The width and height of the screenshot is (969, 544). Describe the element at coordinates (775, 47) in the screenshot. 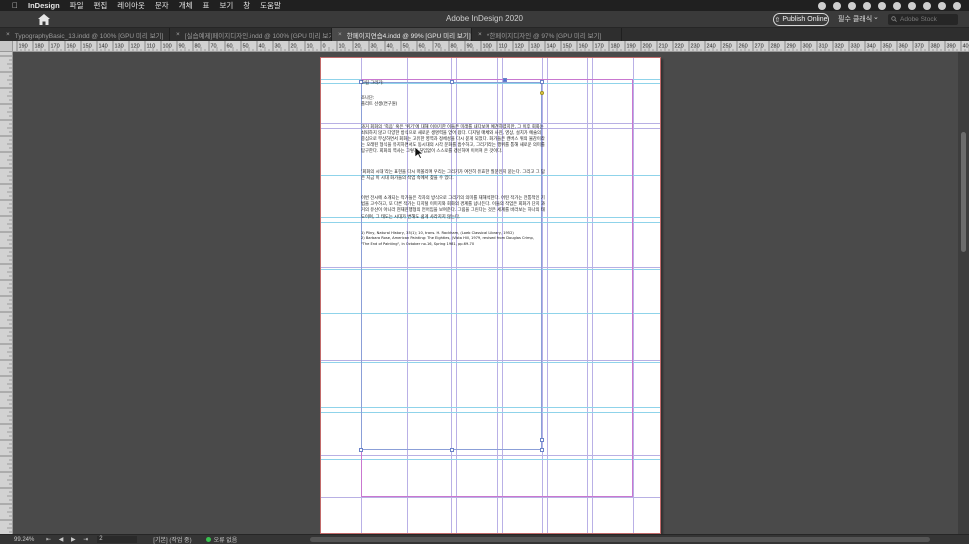

I see `ruler-label: 280` at that location.